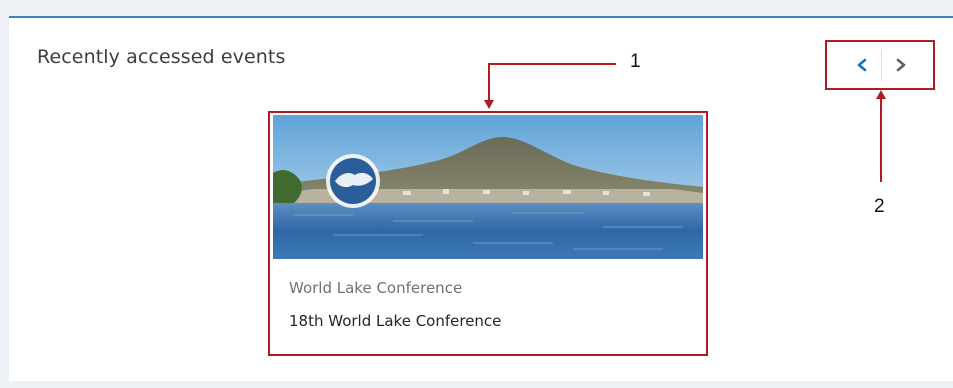 This screenshot has height=388, width=953. Describe the element at coordinates (395, 321) in the screenshot. I see `event-name: 18th World Lake Conference` at that location.